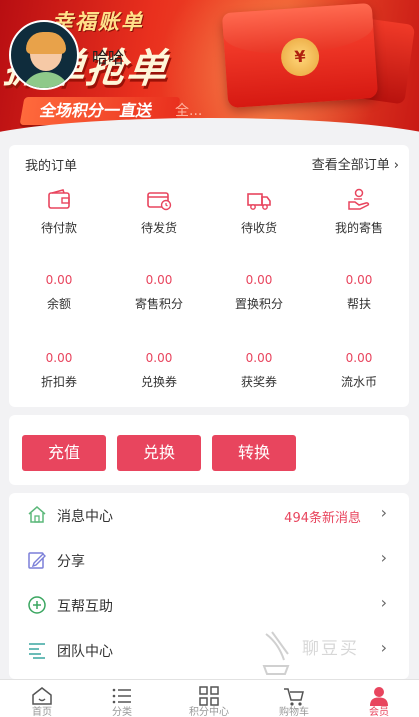 The image size is (419, 717). Describe the element at coordinates (359, 199) in the screenshot. I see `consign-hand-icon` at that location.